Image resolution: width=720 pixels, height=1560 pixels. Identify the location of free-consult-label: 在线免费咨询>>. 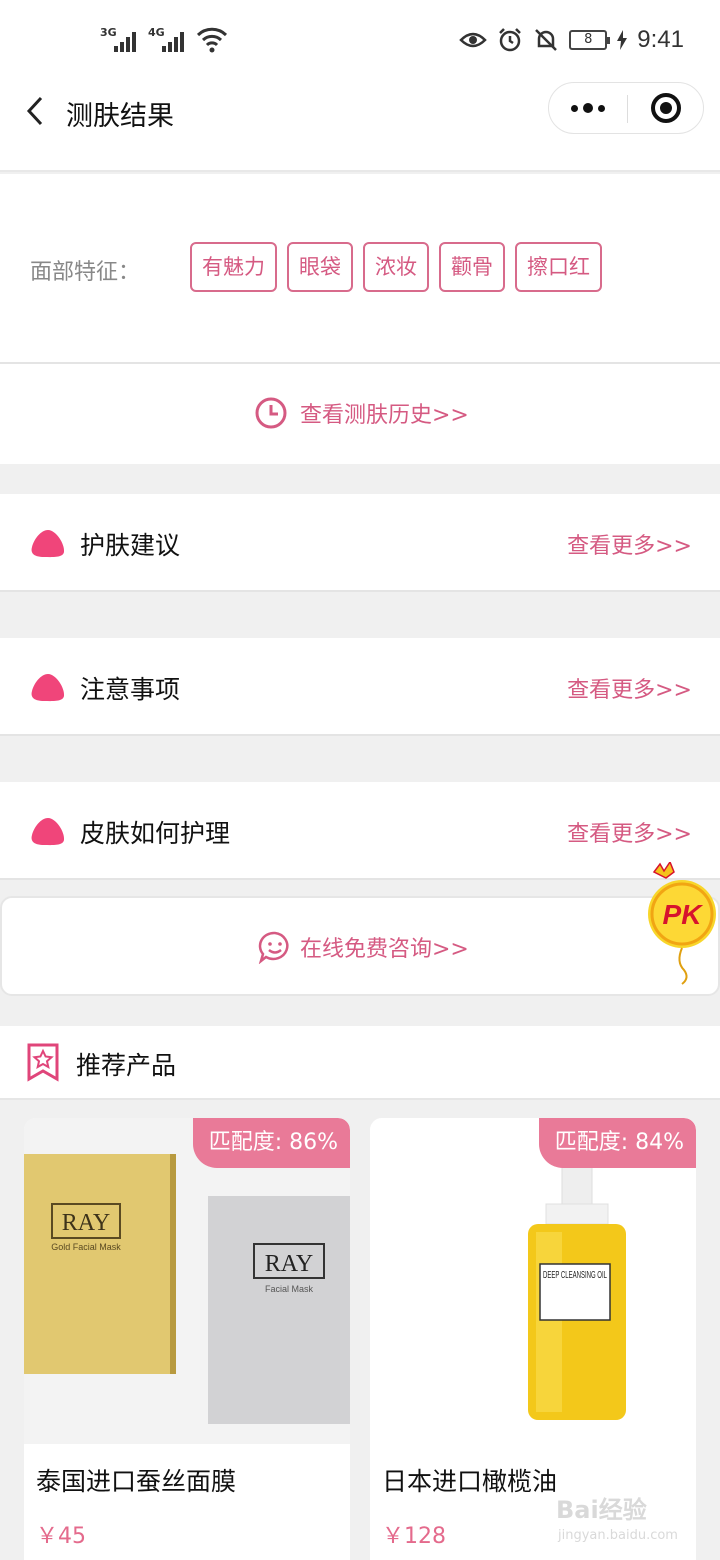
(384, 949).